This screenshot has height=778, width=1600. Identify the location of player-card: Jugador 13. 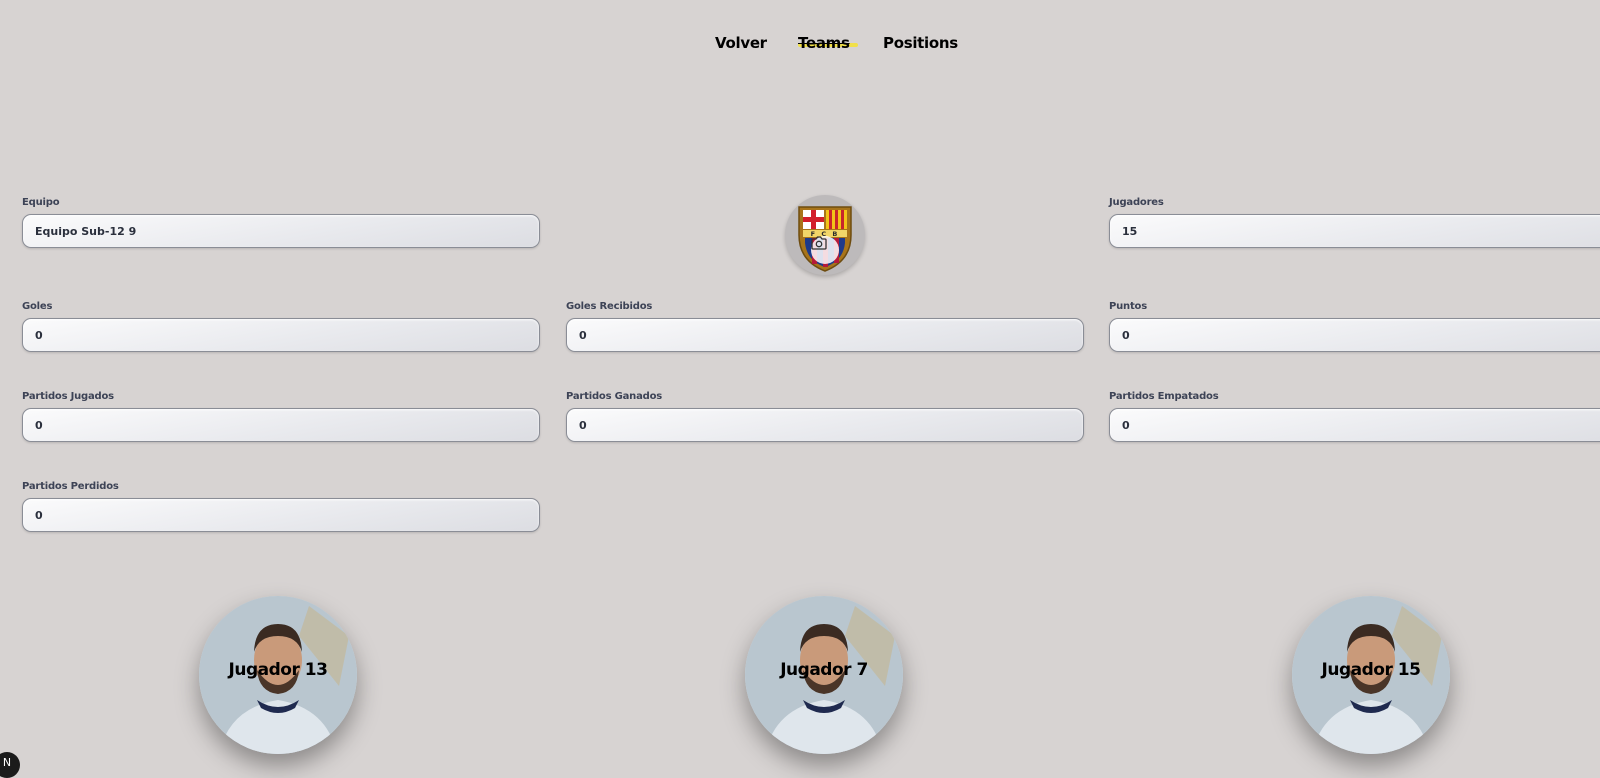
(278, 675).